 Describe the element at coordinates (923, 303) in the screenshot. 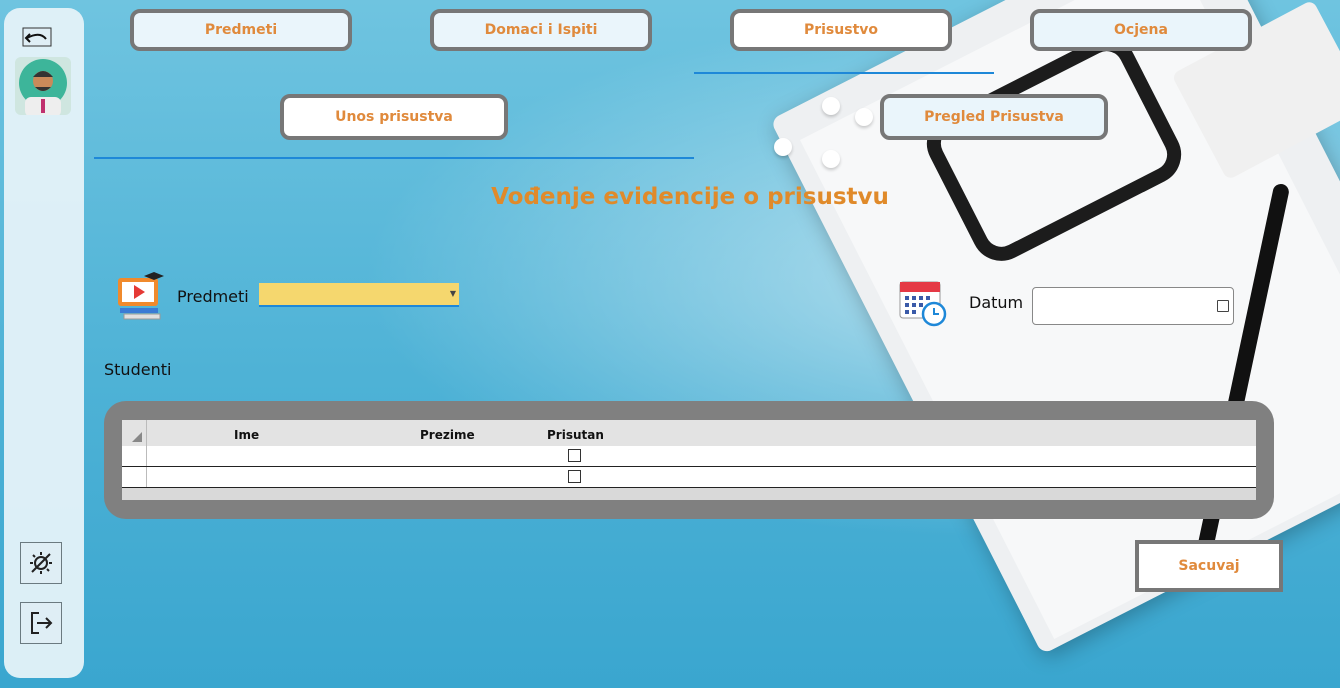

I see `calendar-icon` at that location.